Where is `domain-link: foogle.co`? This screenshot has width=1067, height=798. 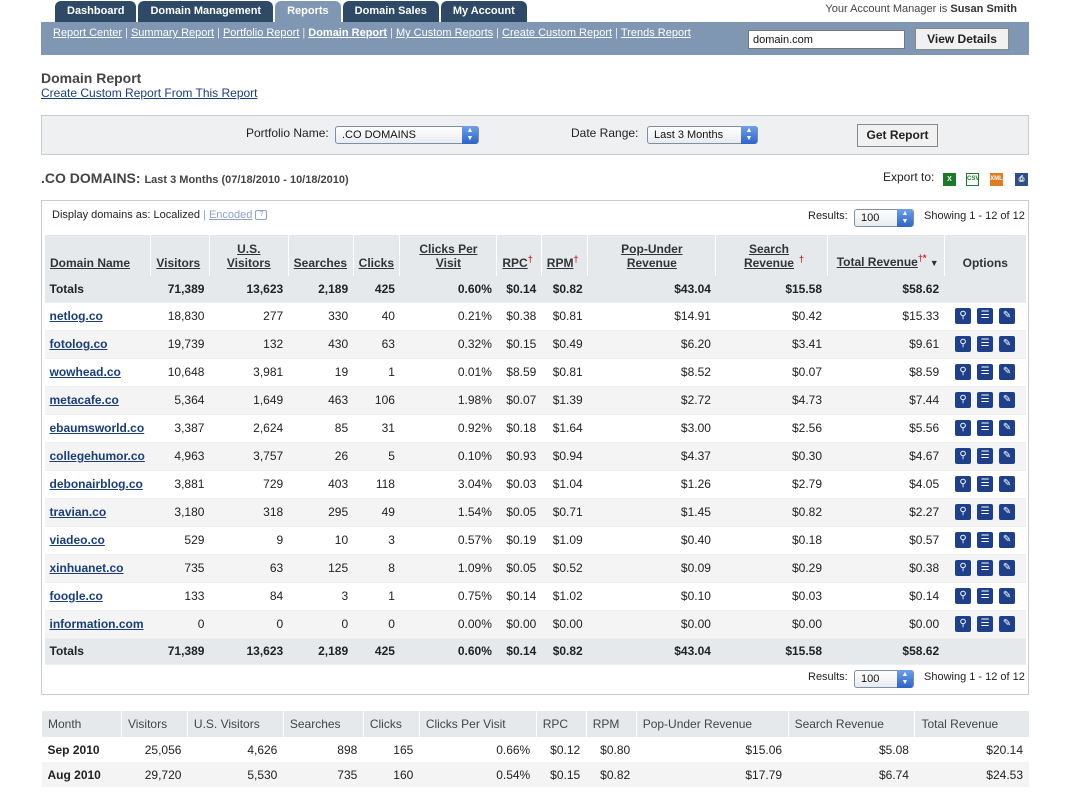
domain-link: foogle.co is located at coordinates (76, 596).